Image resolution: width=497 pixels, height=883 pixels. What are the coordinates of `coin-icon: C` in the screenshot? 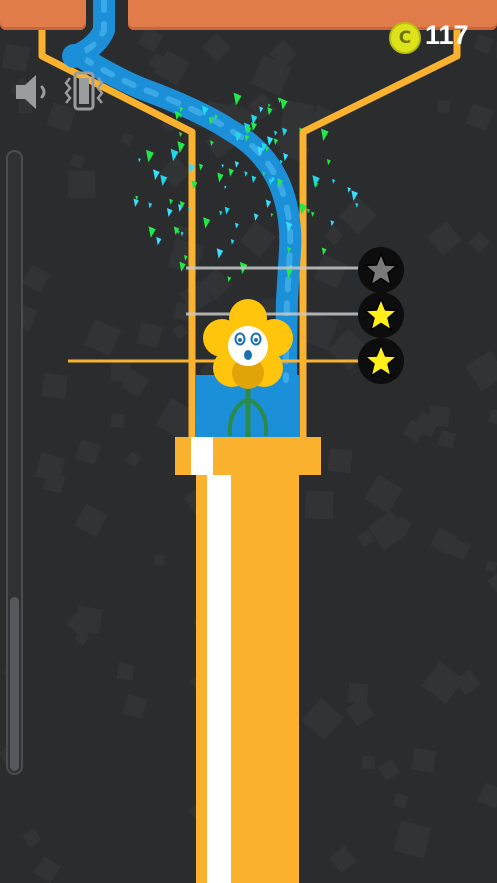 It's located at (405, 38).